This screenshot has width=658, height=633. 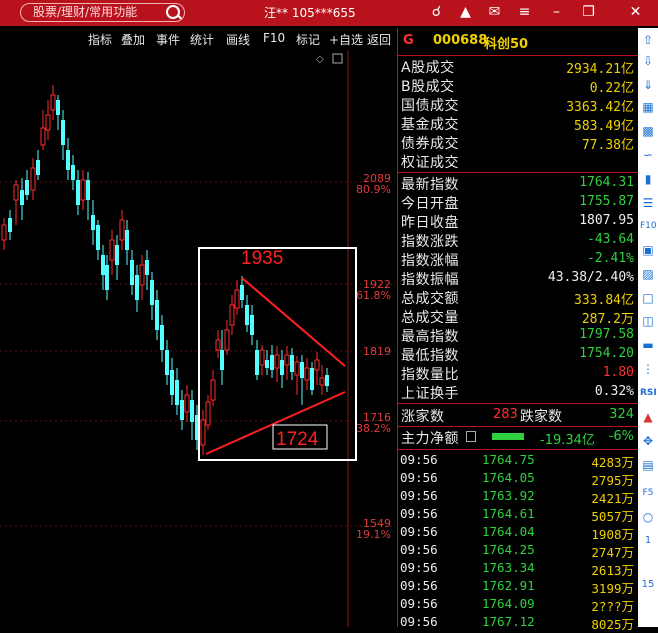 I want to click on f10-button: F10, so click(x=648, y=226).